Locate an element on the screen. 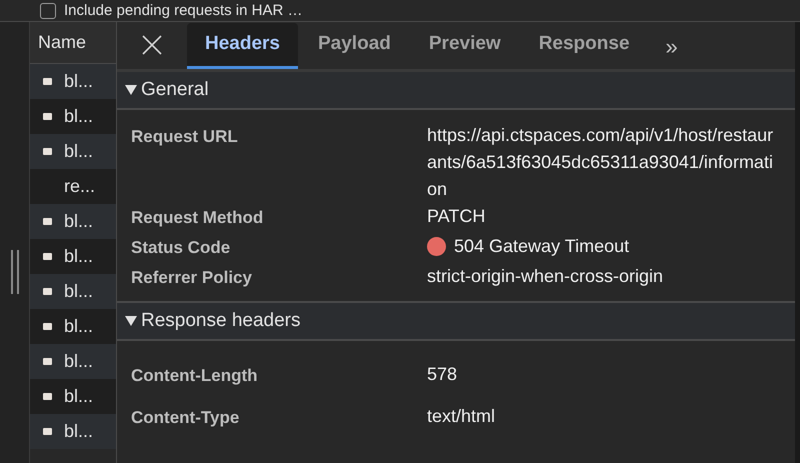 The image size is (800, 463). header-name: Referrer Policy is located at coordinates (192, 278).